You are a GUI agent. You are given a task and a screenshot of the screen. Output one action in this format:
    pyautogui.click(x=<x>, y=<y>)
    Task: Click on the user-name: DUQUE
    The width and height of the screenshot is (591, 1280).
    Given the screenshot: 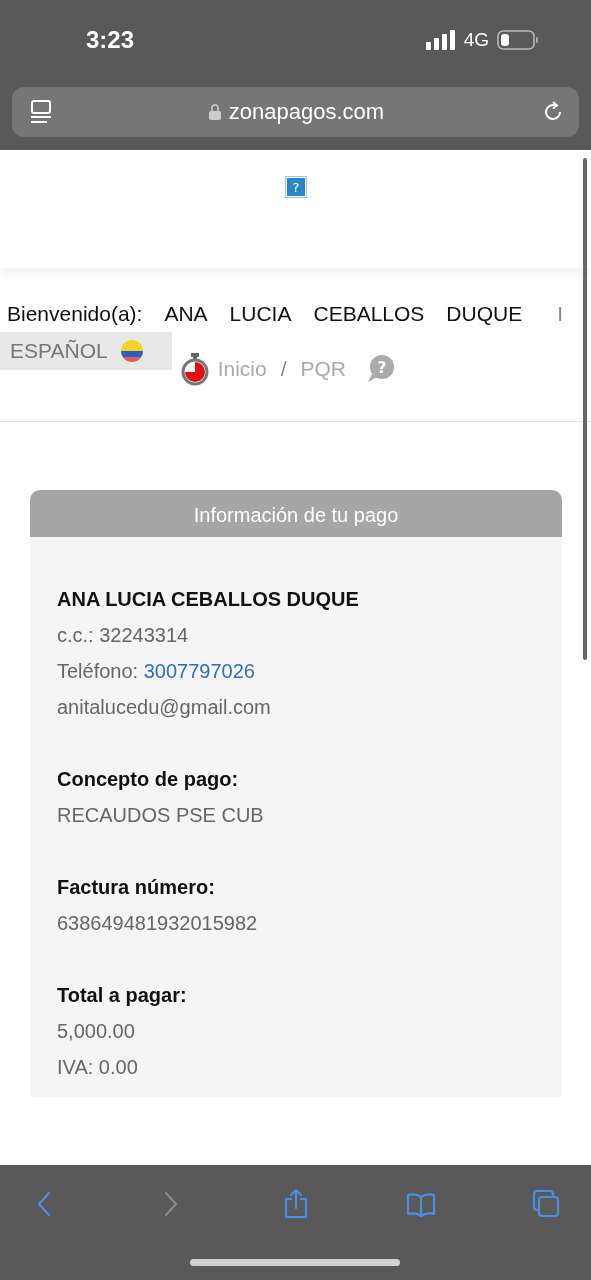 What is the action you would take?
    pyautogui.click(x=484, y=314)
    